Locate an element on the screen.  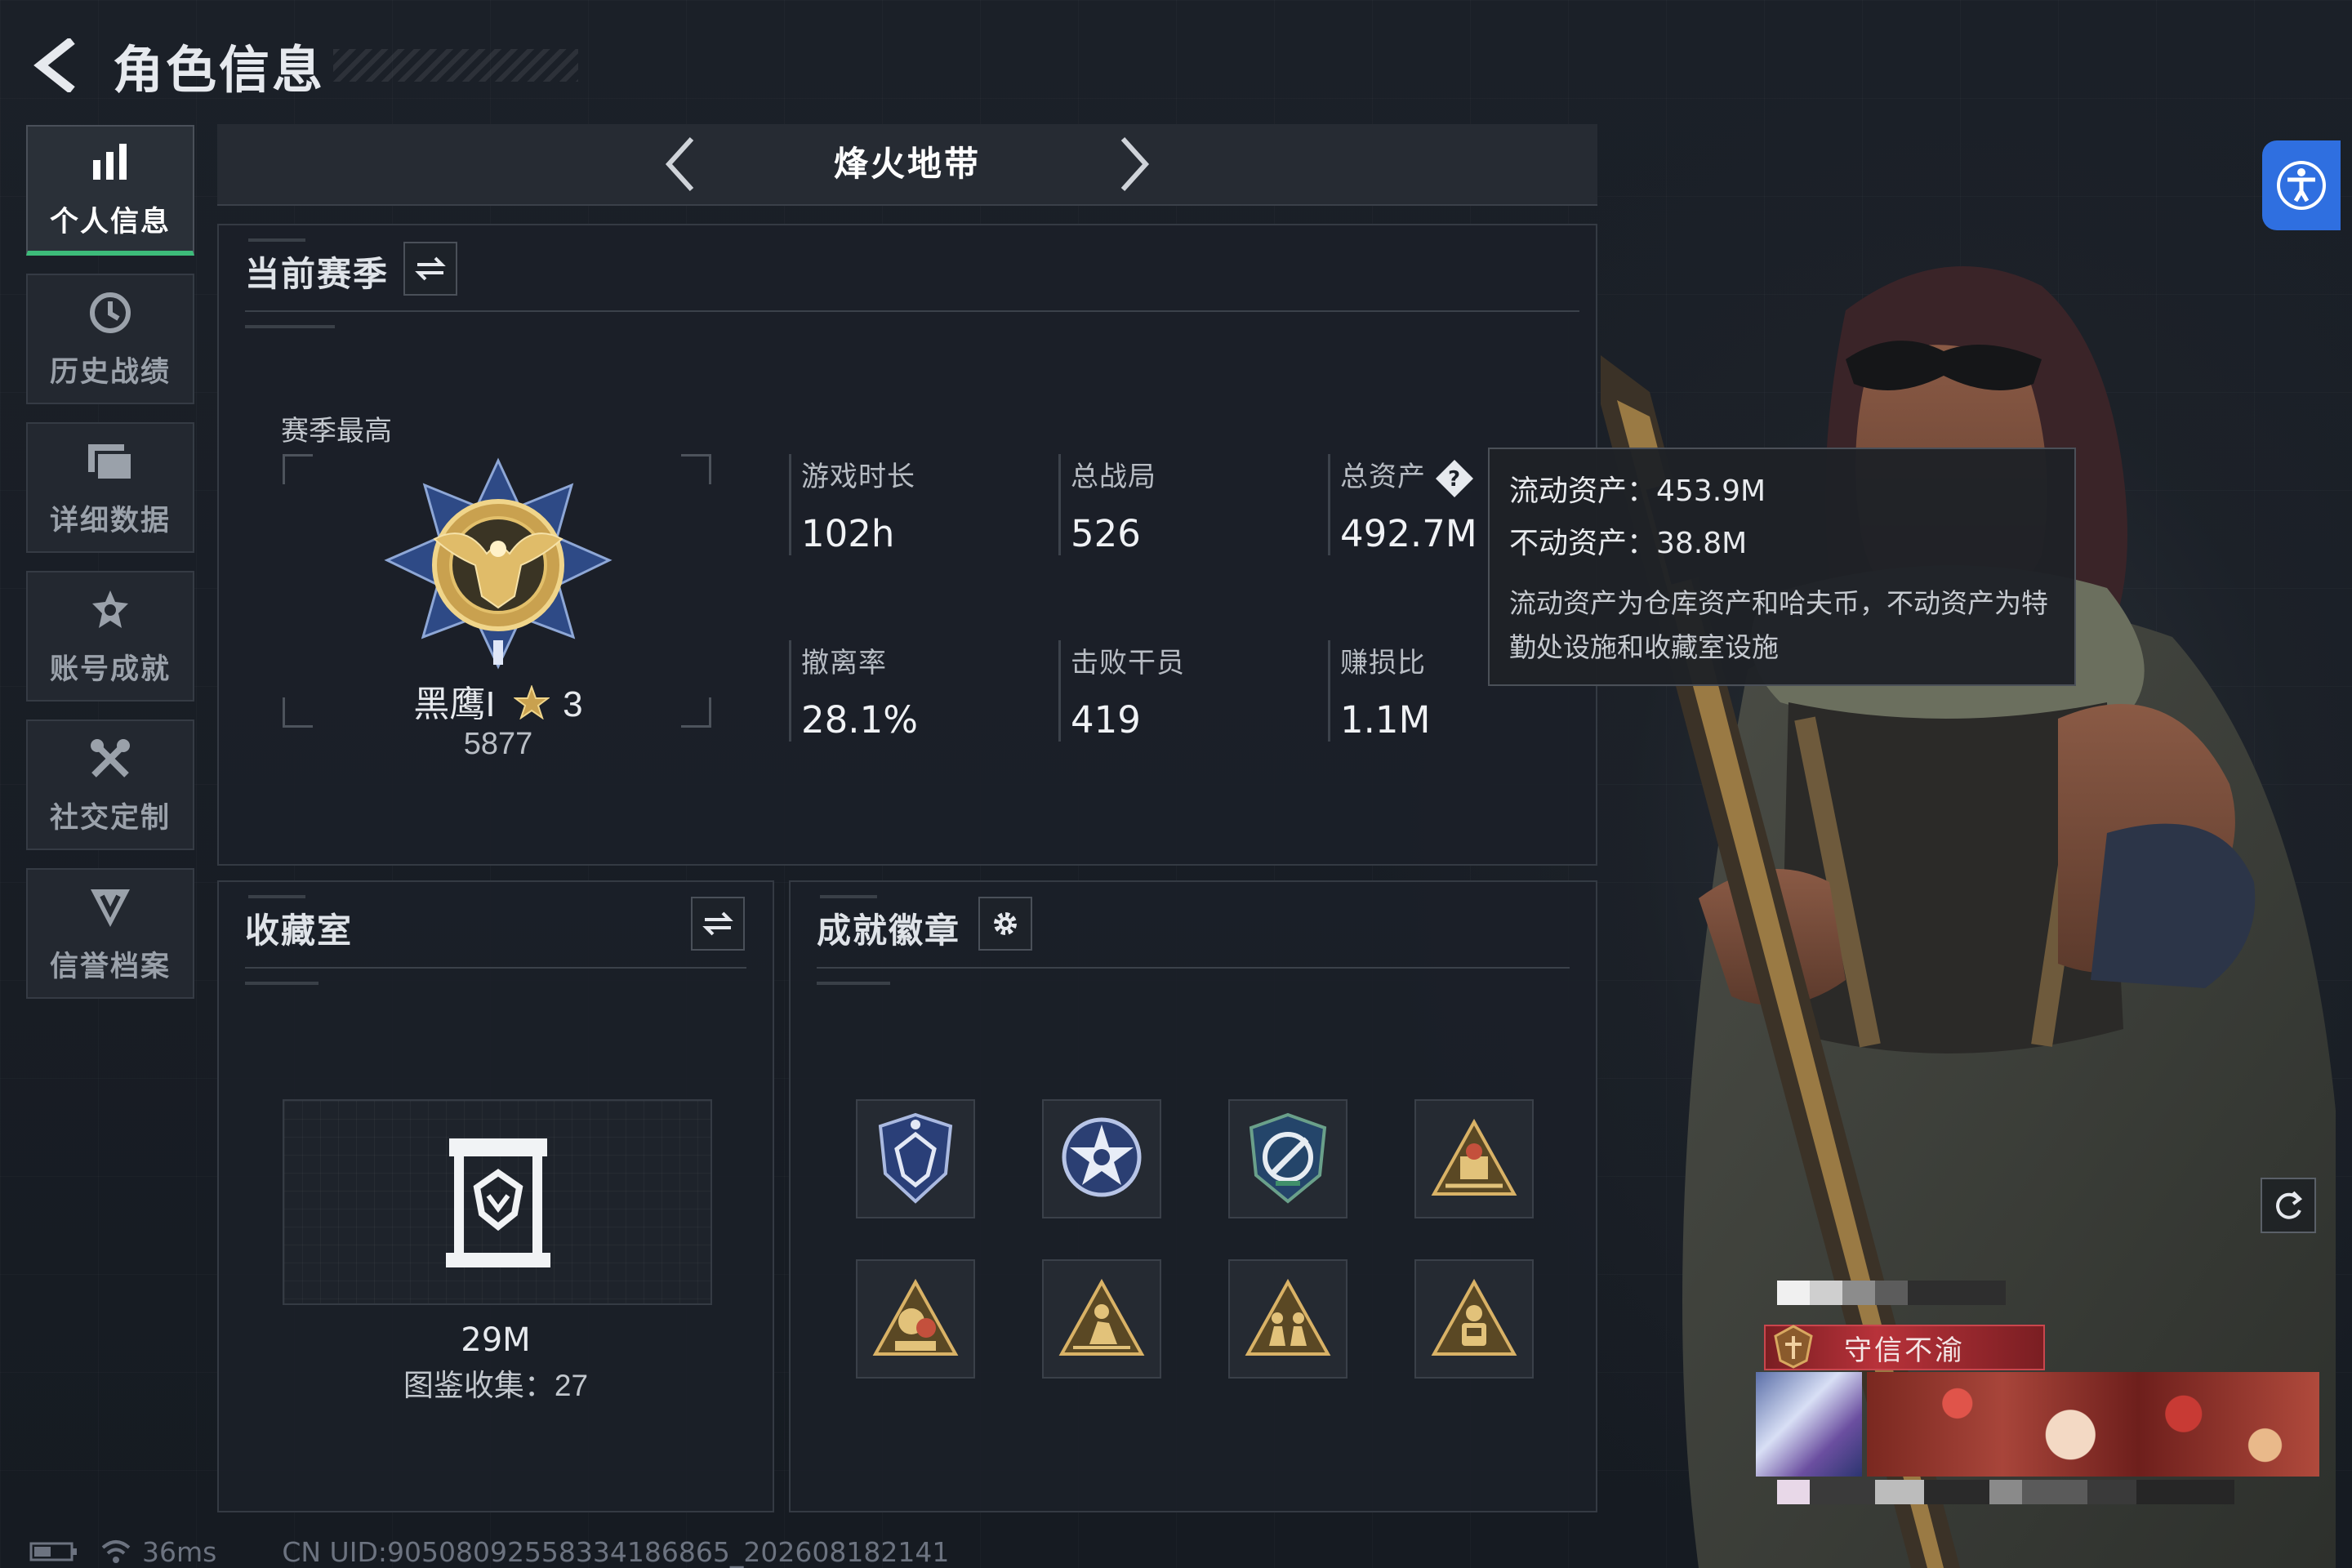
sidebar-item-achievements: 账号成就 is located at coordinates (110, 636).